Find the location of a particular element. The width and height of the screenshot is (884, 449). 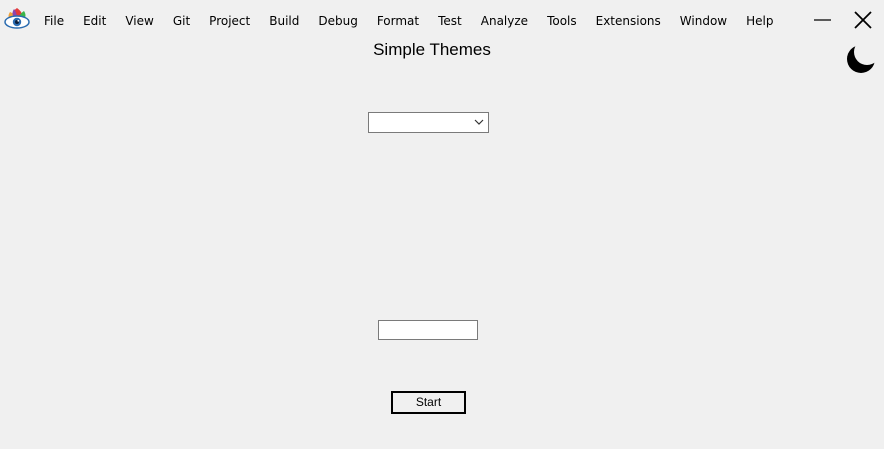

menu-analyze: Analyze is located at coordinates (504, 21).